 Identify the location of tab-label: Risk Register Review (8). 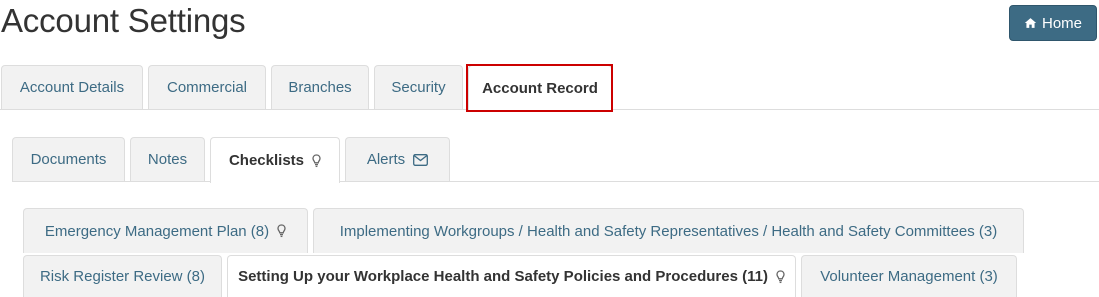
(122, 276).